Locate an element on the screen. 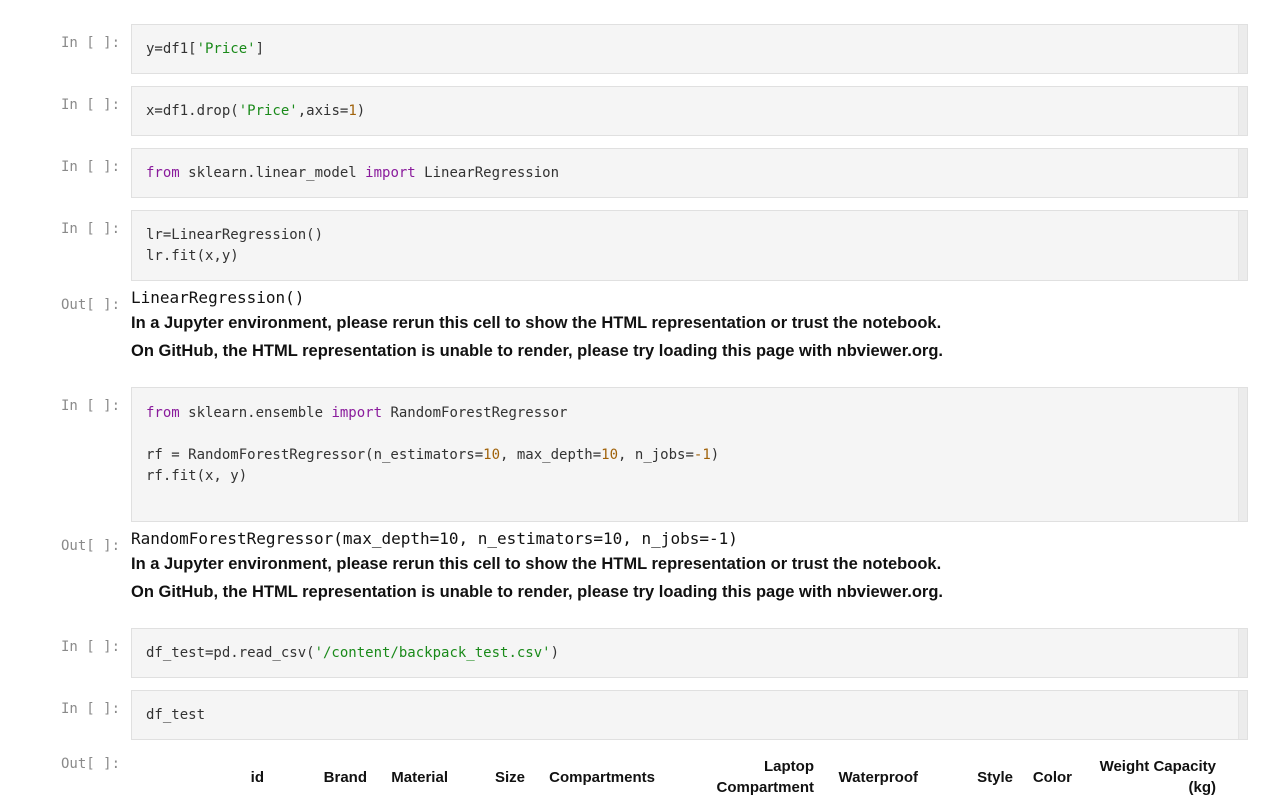 This screenshot has width=1276, height=806. code-line: x=df1.drop('Price',axis=1) is located at coordinates (256, 111).